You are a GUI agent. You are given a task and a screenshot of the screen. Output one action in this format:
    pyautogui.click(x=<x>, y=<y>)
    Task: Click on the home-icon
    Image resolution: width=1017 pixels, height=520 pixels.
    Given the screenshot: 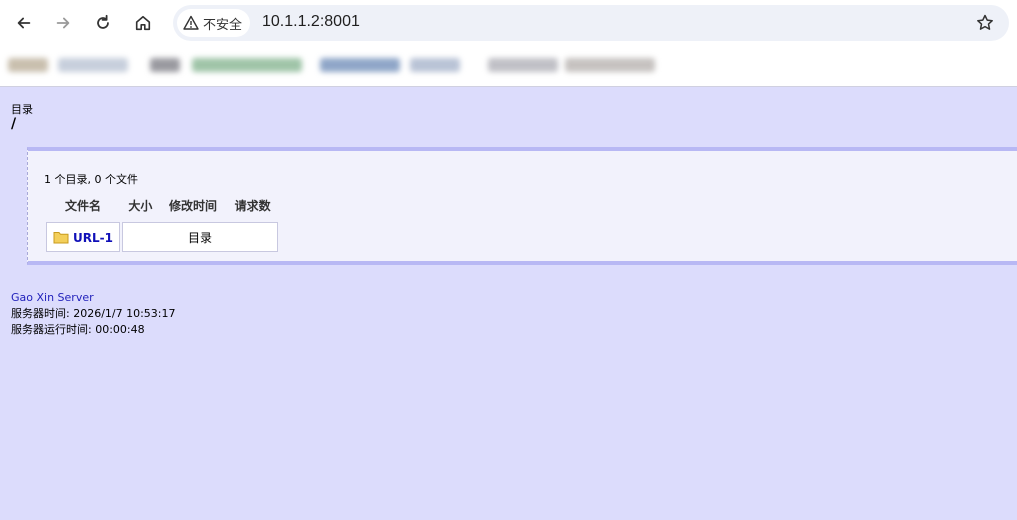 What is the action you would take?
    pyautogui.click(x=143, y=23)
    